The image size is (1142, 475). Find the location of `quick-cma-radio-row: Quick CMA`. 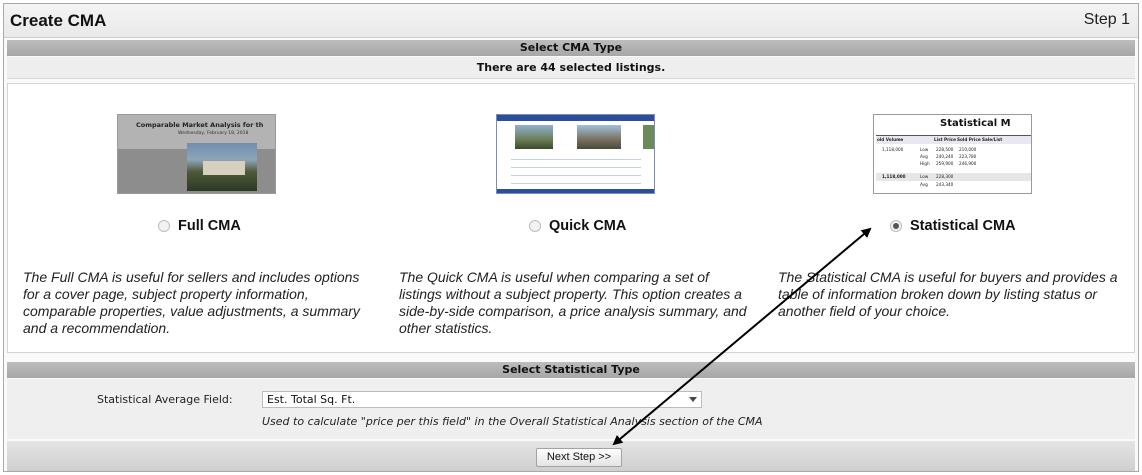

quick-cma-radio-row: Quick CMA is located at coordinates (577, 226).